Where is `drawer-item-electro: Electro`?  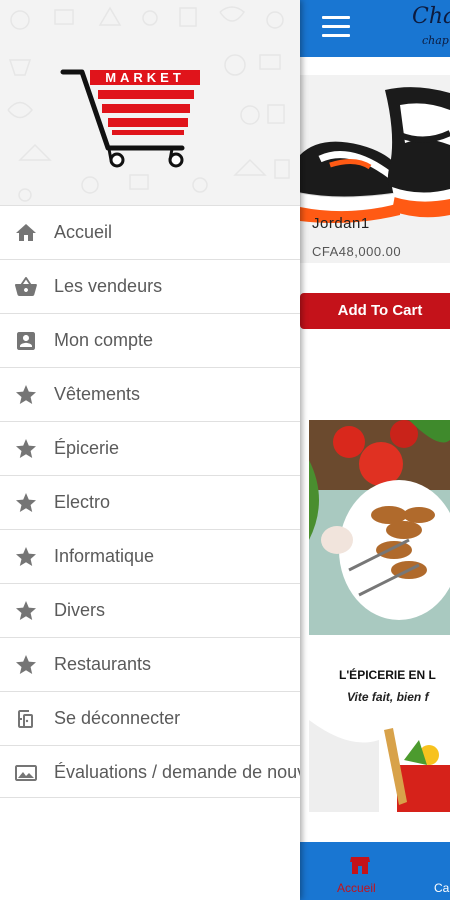 drawer-item-electro: Electro is located at coordinates (150, 502).